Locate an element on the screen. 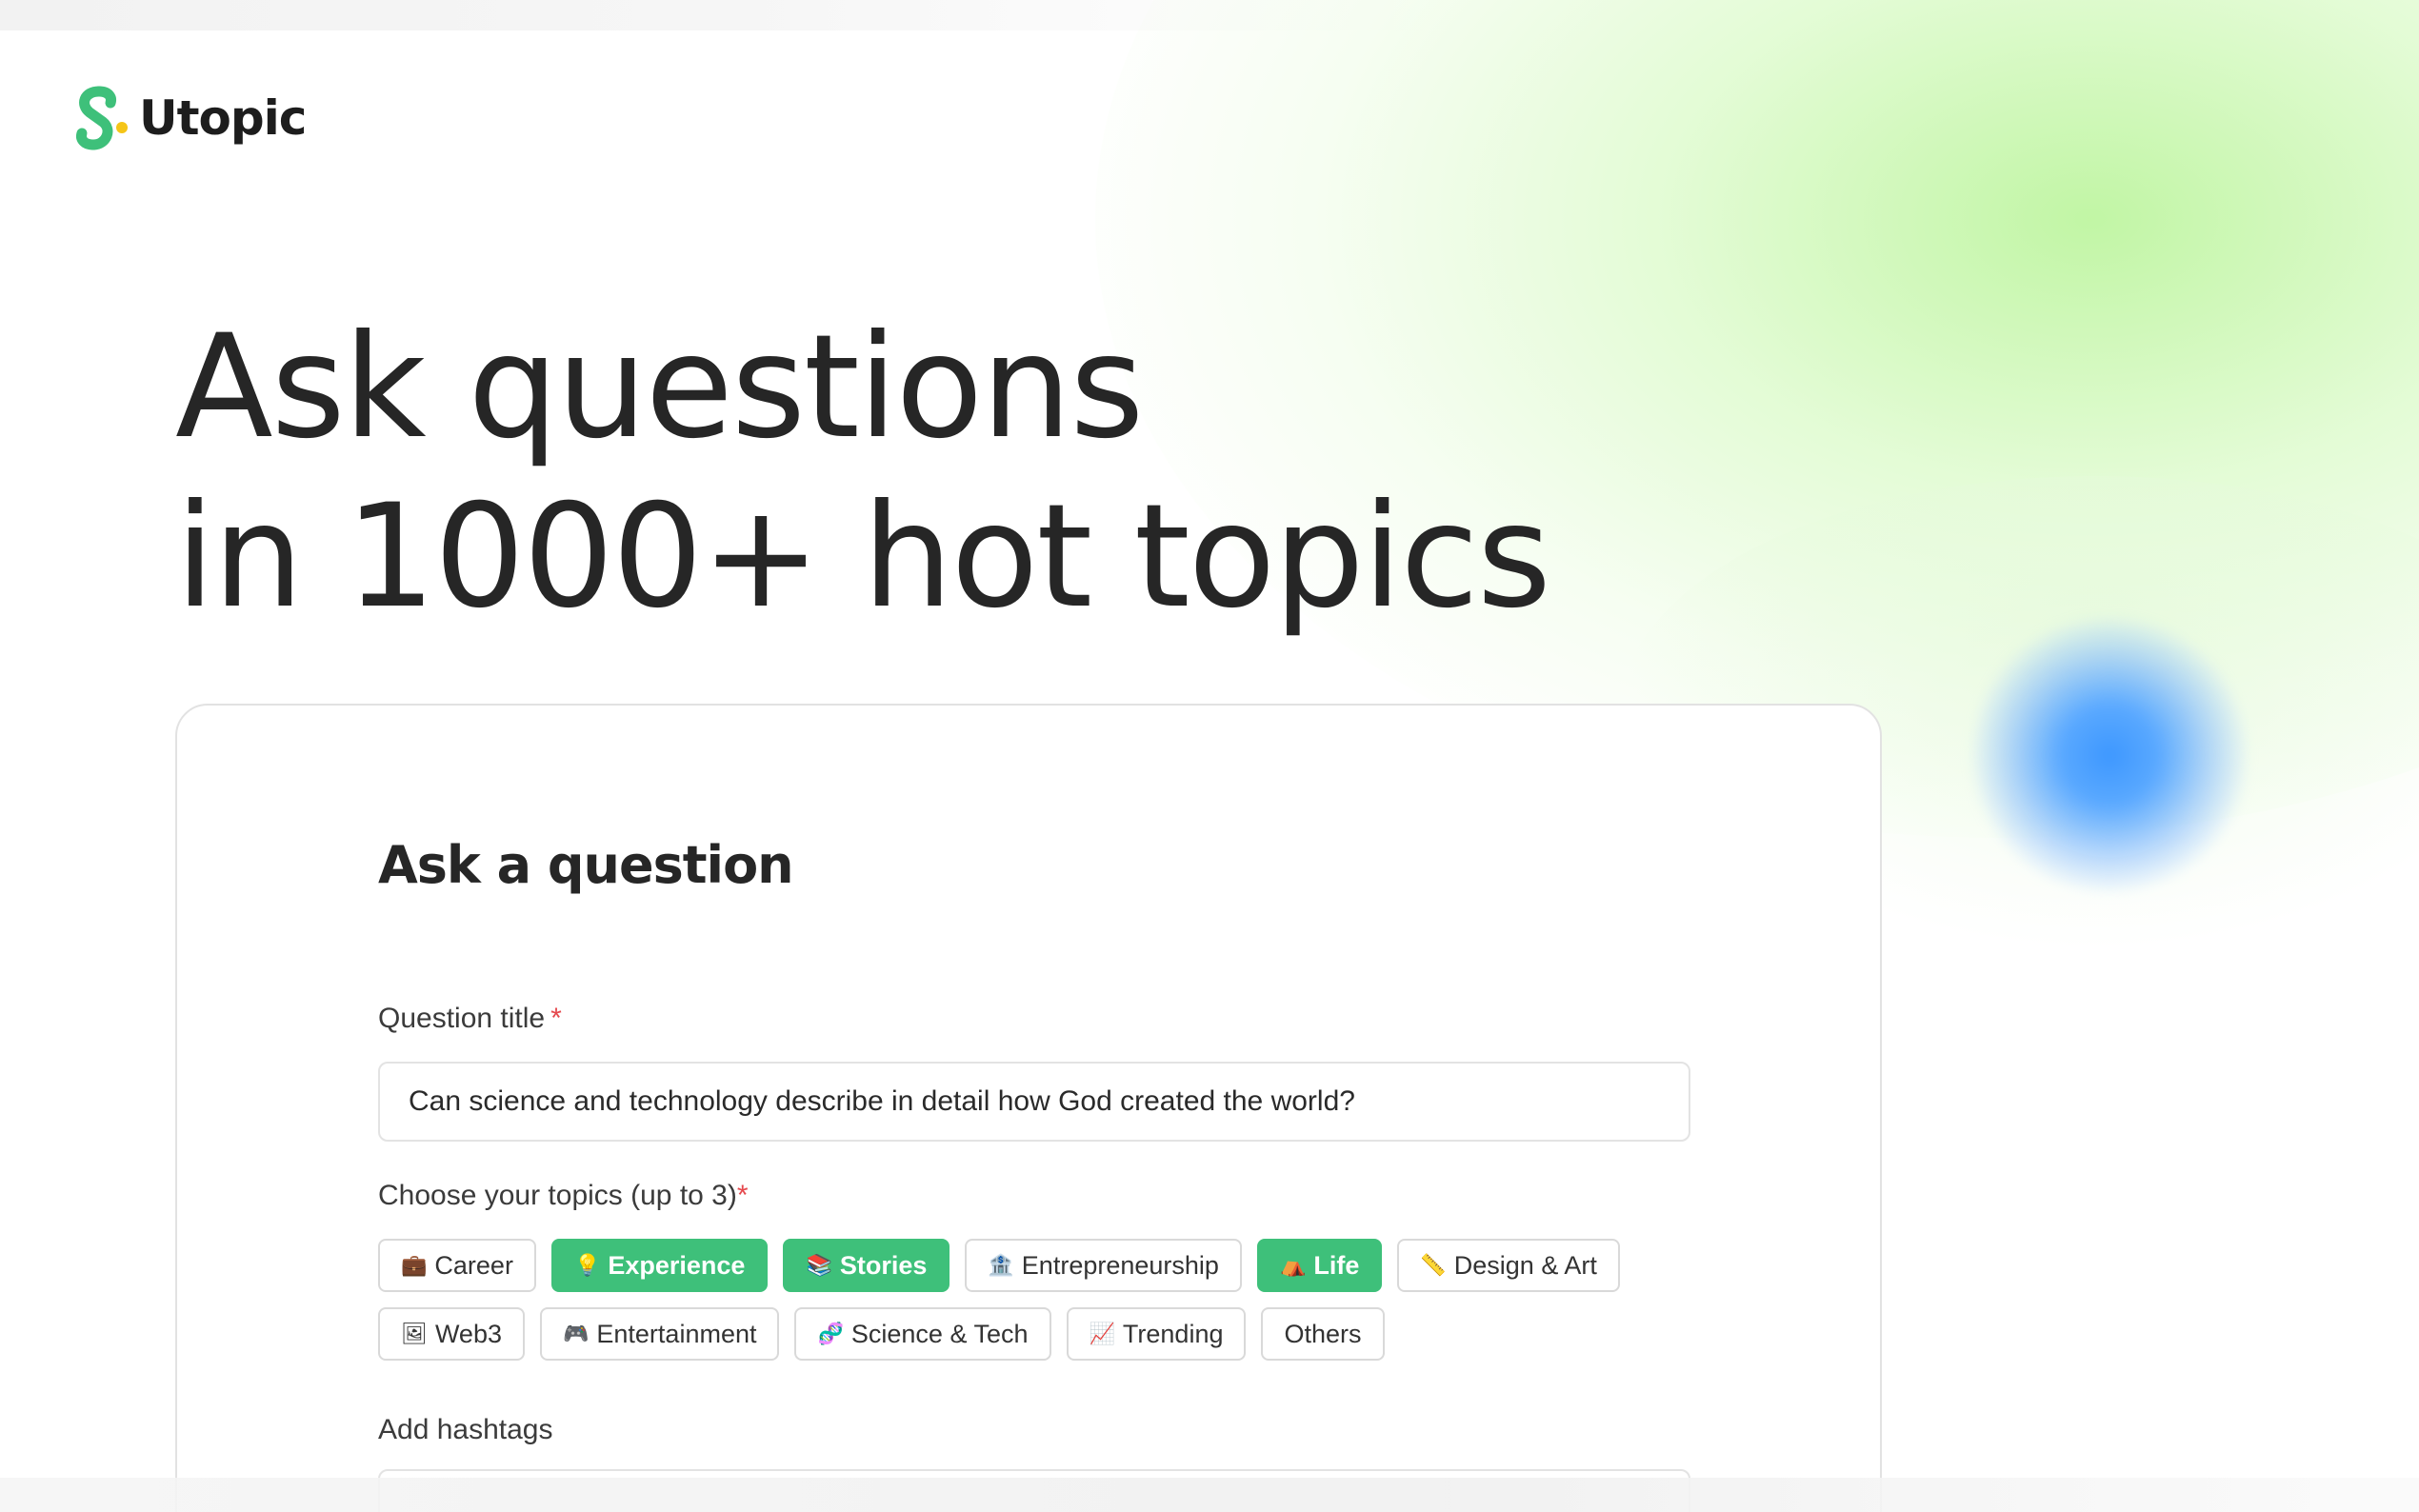 This screenshot has width=2419, height=1512. ruler-icon: 📏 is located at coordinates (1433, 1265).